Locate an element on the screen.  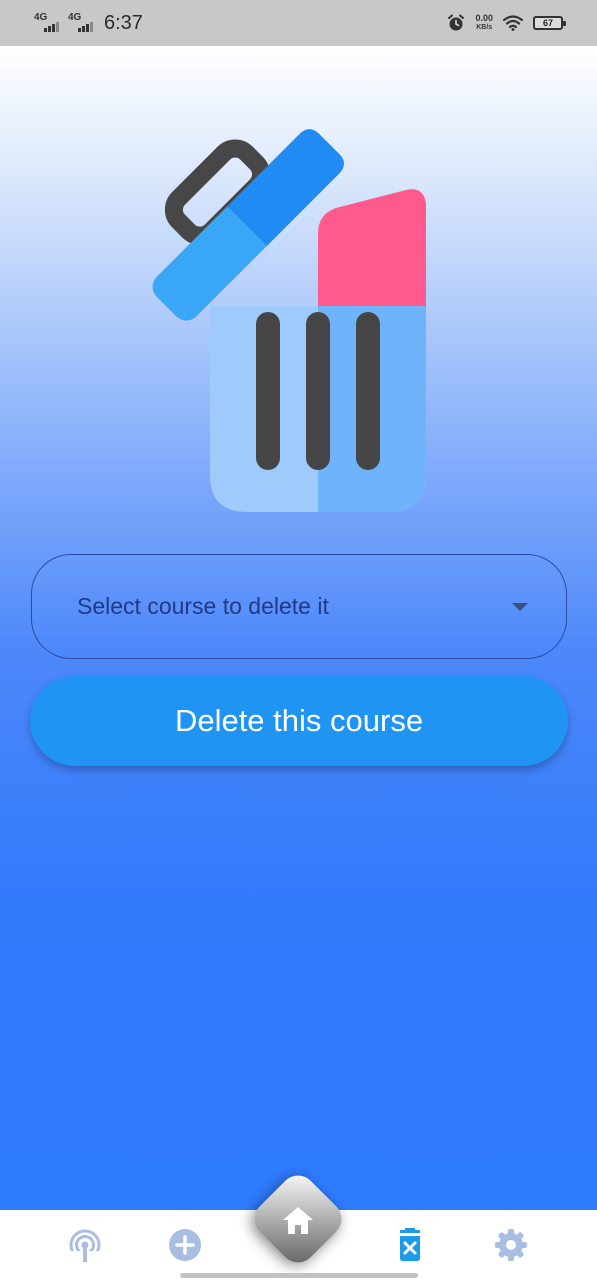
network-speed: 0.00 KB/s is located at coordinates (484, 23).